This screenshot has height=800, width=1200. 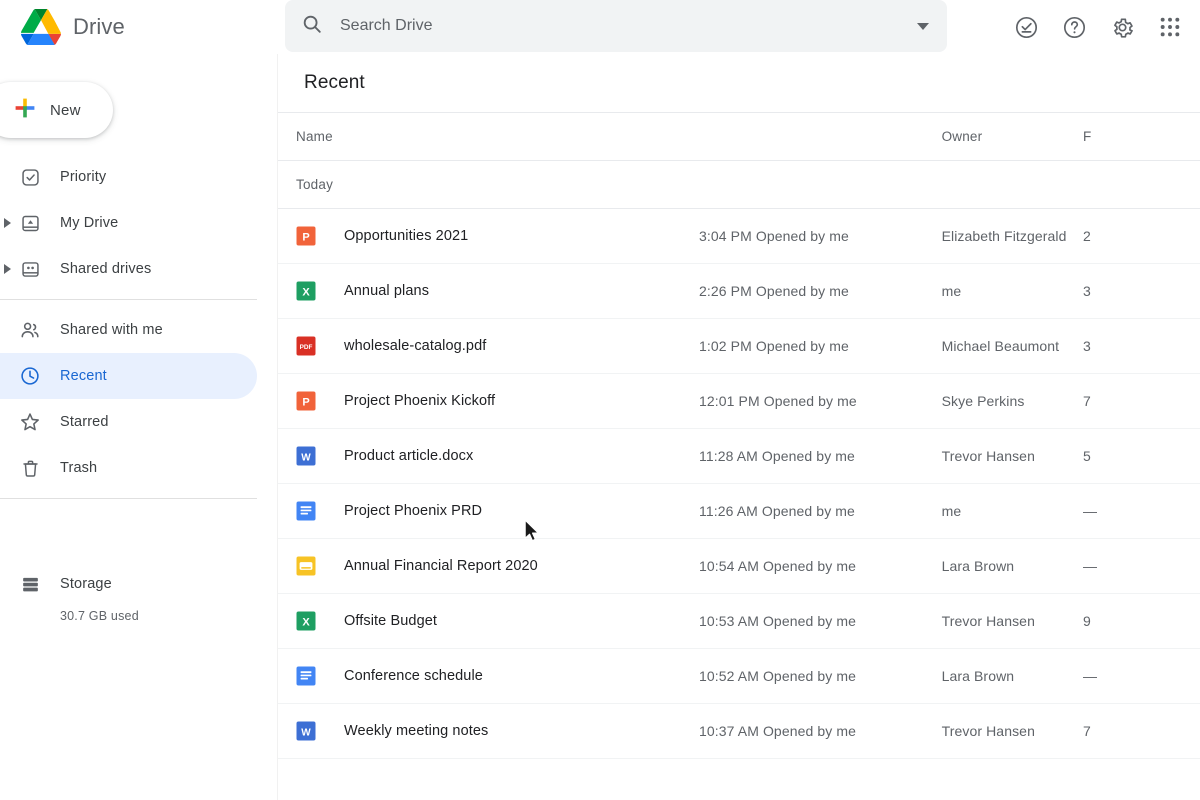 I want to click on svg-text: P, so click(x=305, y=237).